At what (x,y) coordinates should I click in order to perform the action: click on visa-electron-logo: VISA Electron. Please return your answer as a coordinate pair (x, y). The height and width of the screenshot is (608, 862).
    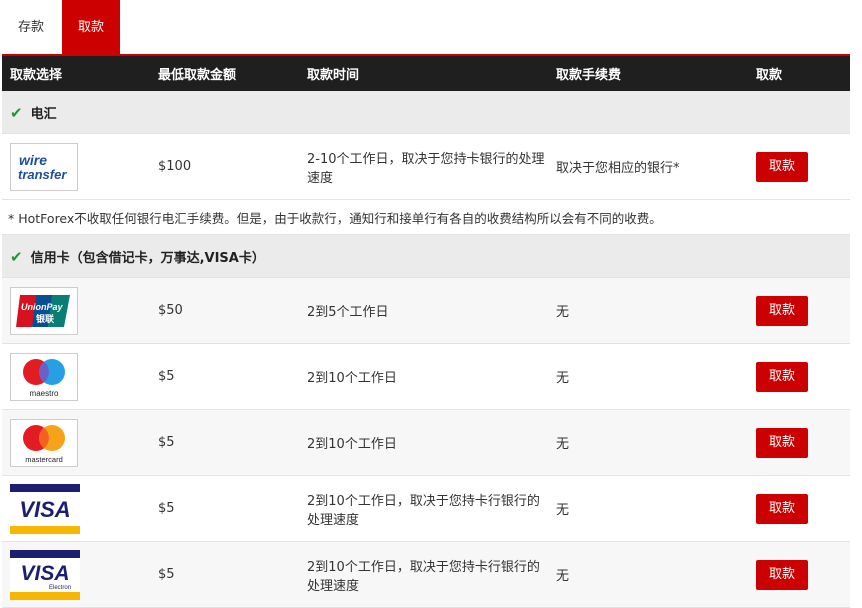
    Looking at the image, I should click on (45, 574).